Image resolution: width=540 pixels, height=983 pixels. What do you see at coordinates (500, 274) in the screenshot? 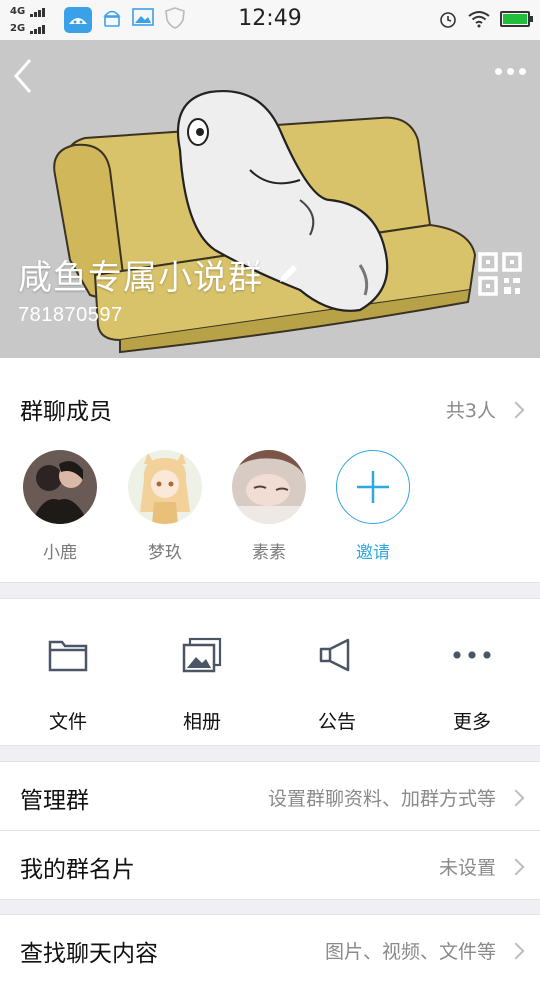
I see `qr-code-icon` at bounding box center [500, 274].